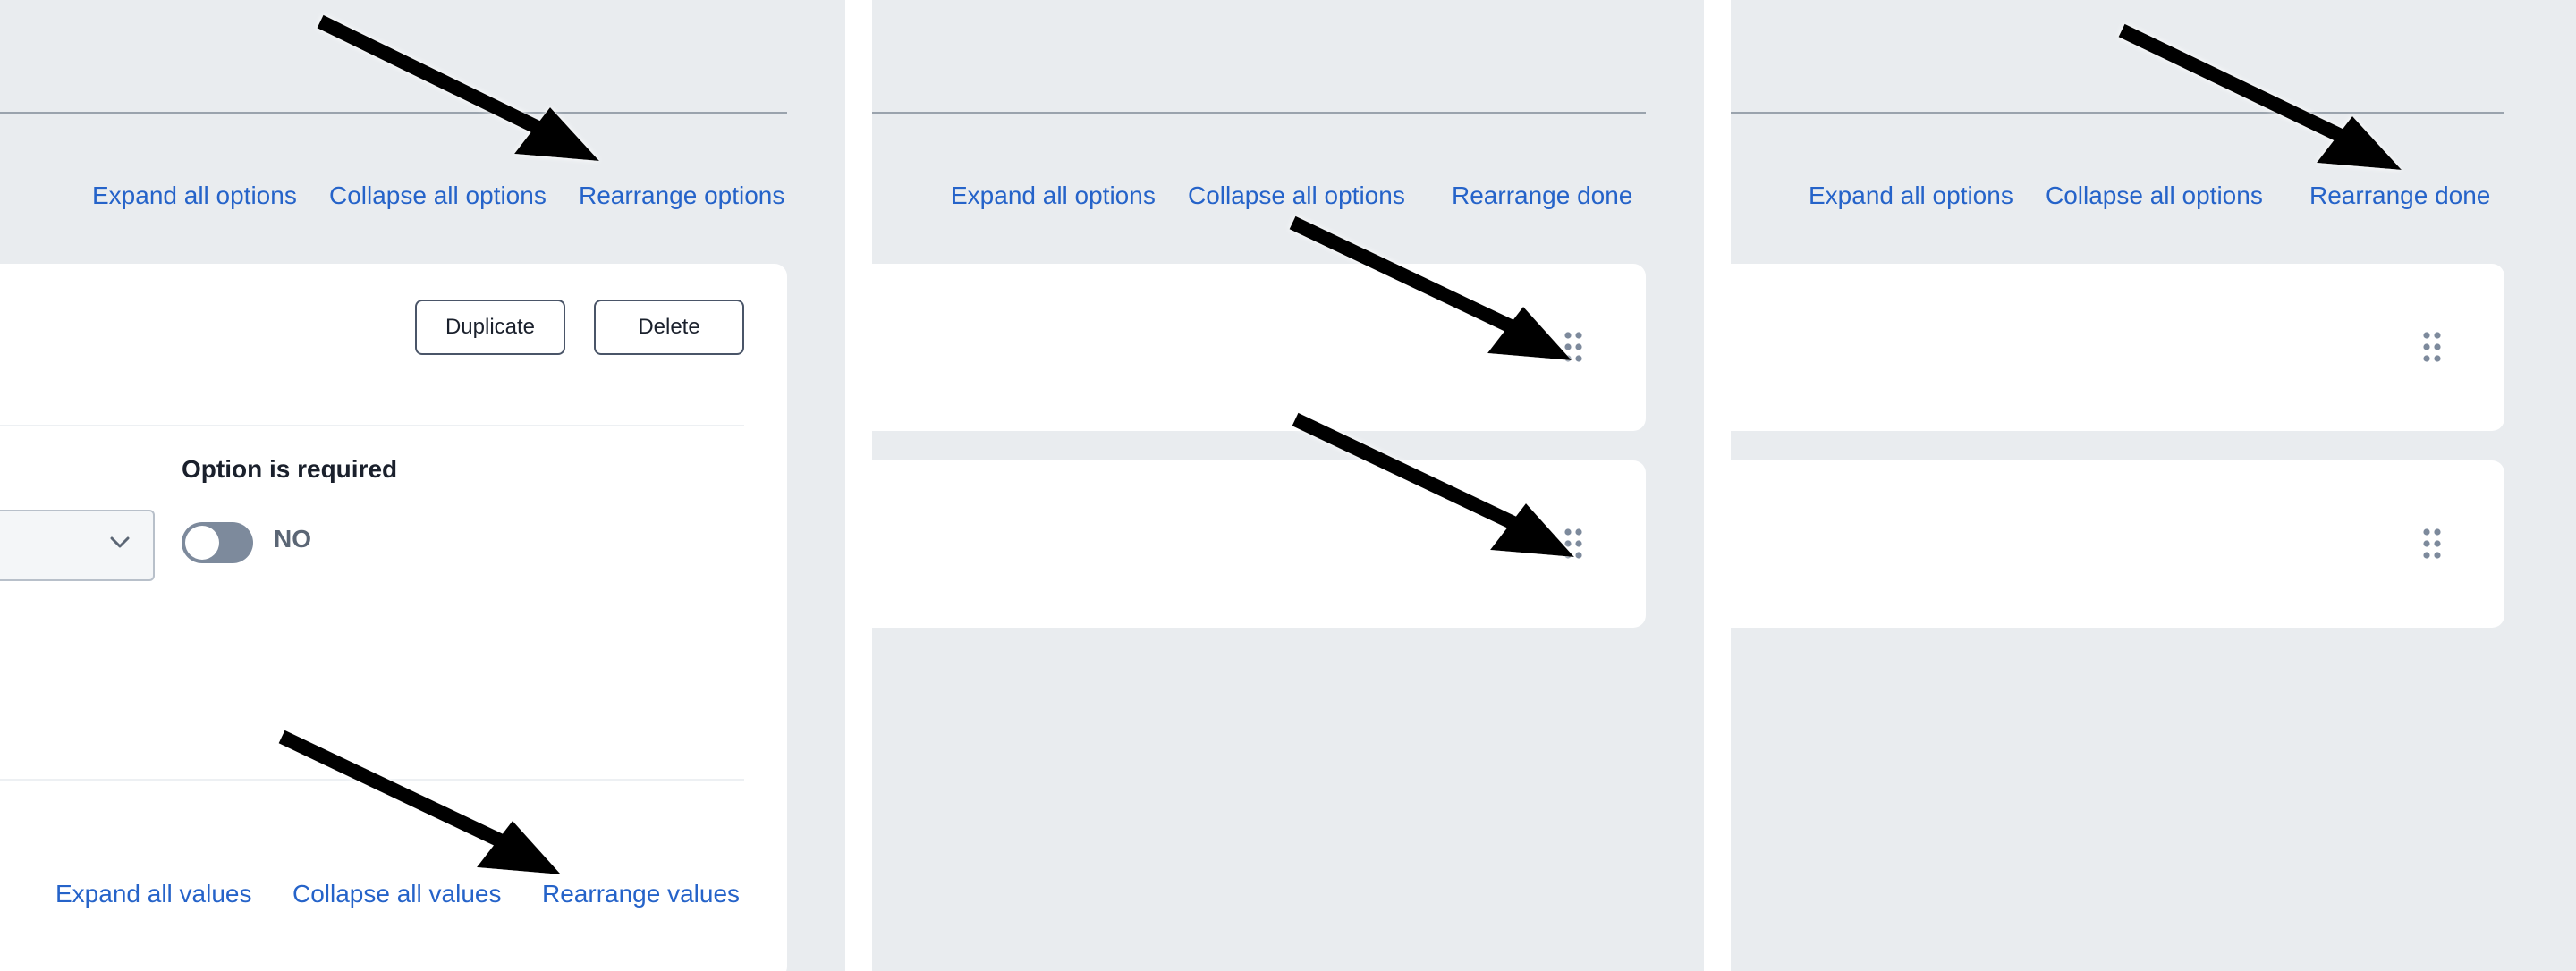 This screenshot has width=2576, height=971. I want to click on toggle-state-label: NO, so click(292, 539).